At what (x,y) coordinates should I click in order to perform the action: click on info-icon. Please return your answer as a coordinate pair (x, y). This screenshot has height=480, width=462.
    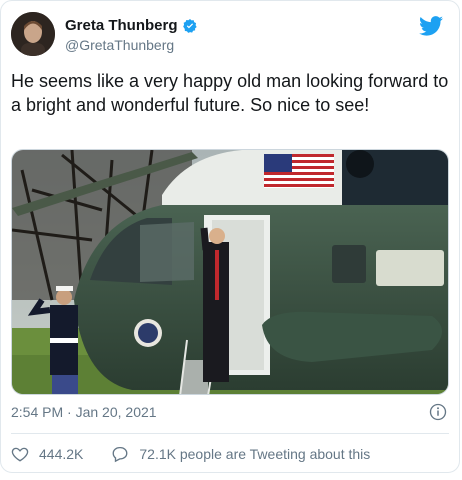
    Looking at the image, I should click on (438, 412).